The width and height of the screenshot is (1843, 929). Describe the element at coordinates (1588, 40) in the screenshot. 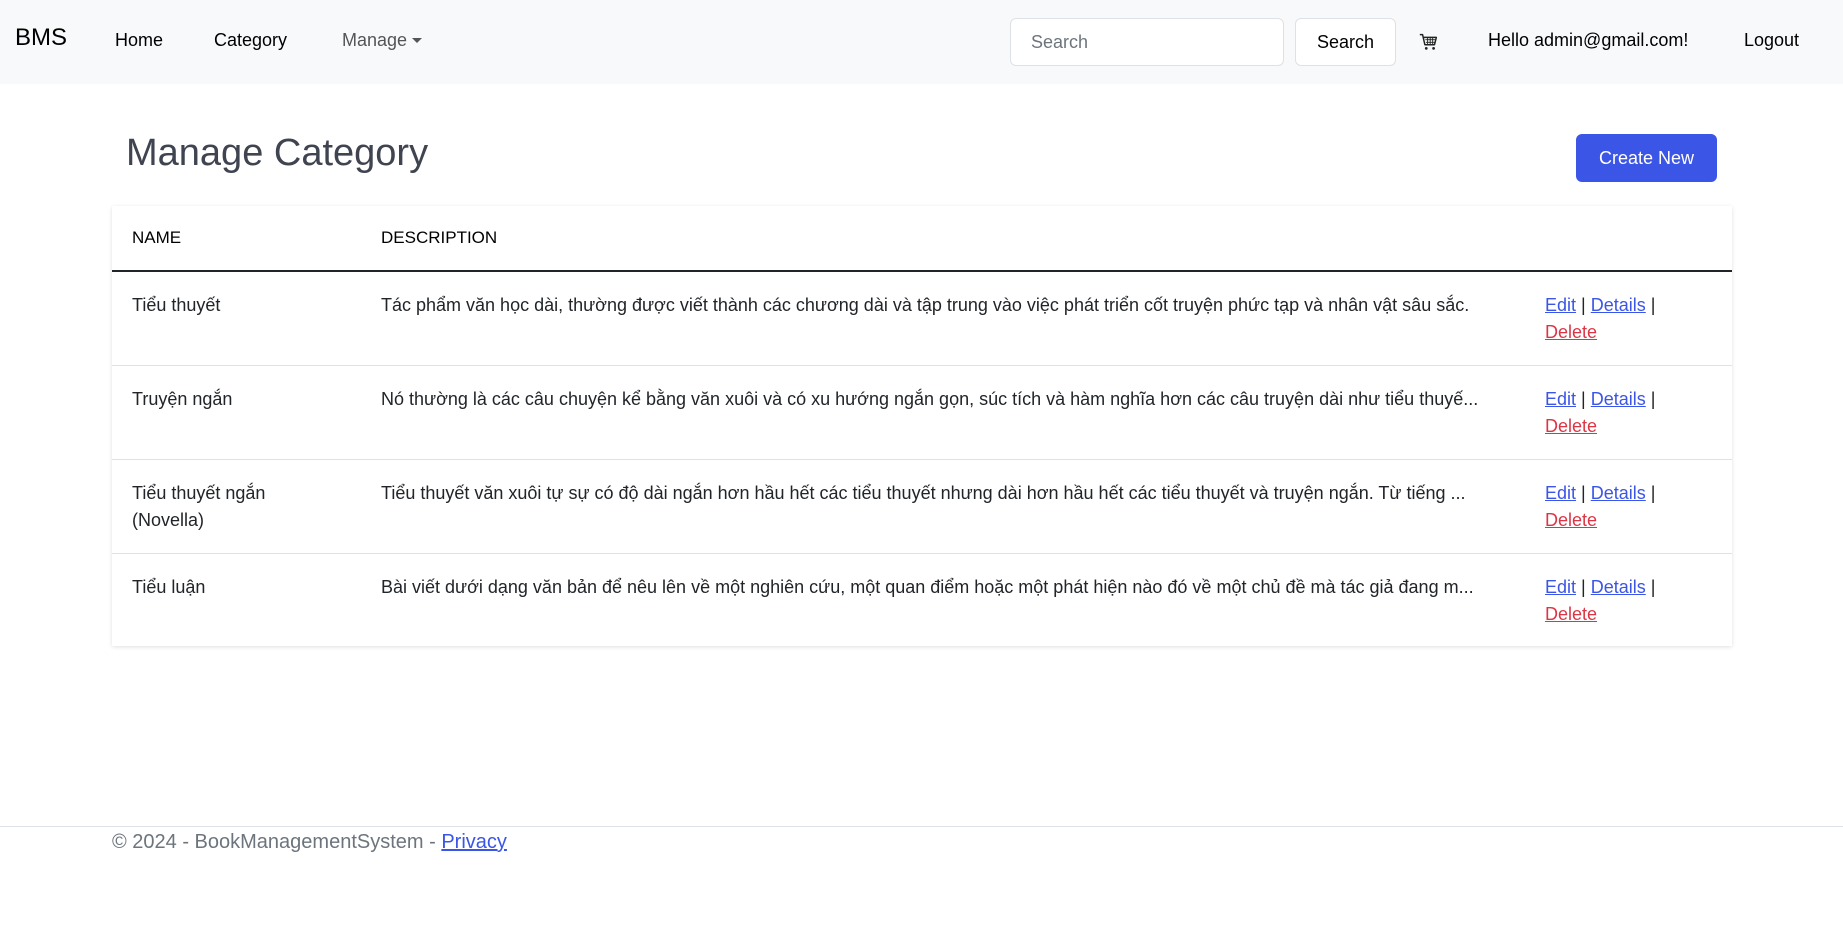

I see `user-greeting: Hello admin@gmail.com!` at that location.